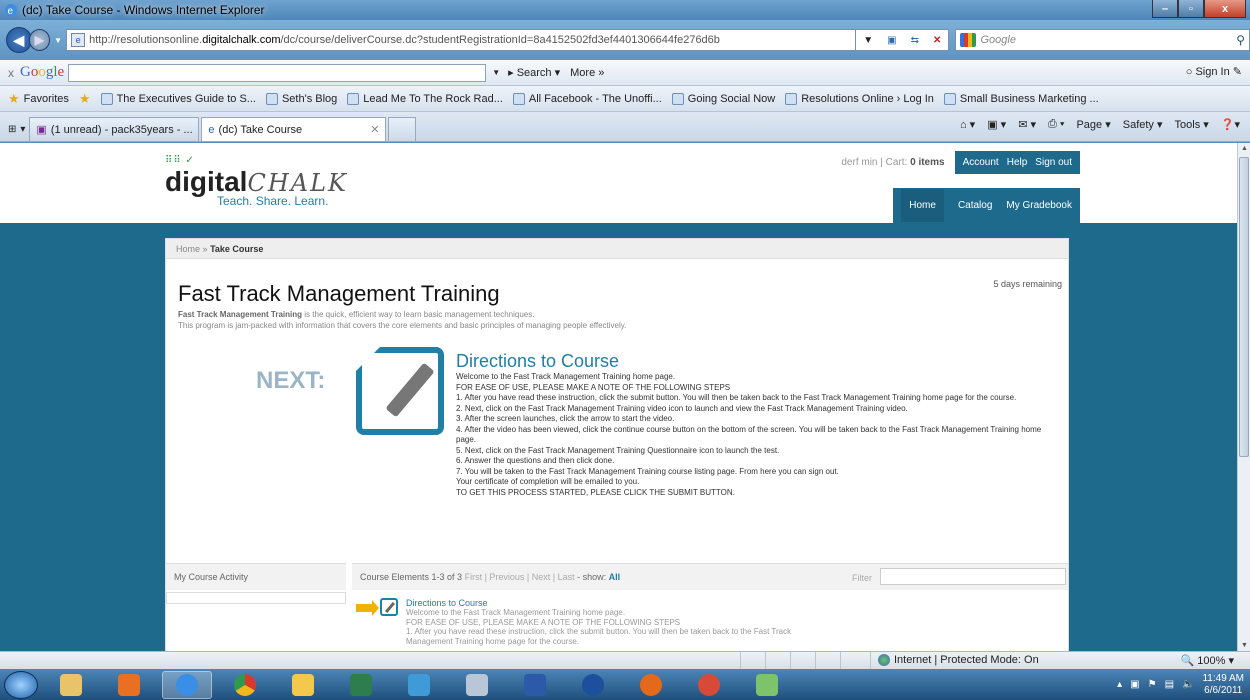  Describe the element at coordinates (19, 40) in the screenshot. I see `back-button: ◀` at that location.